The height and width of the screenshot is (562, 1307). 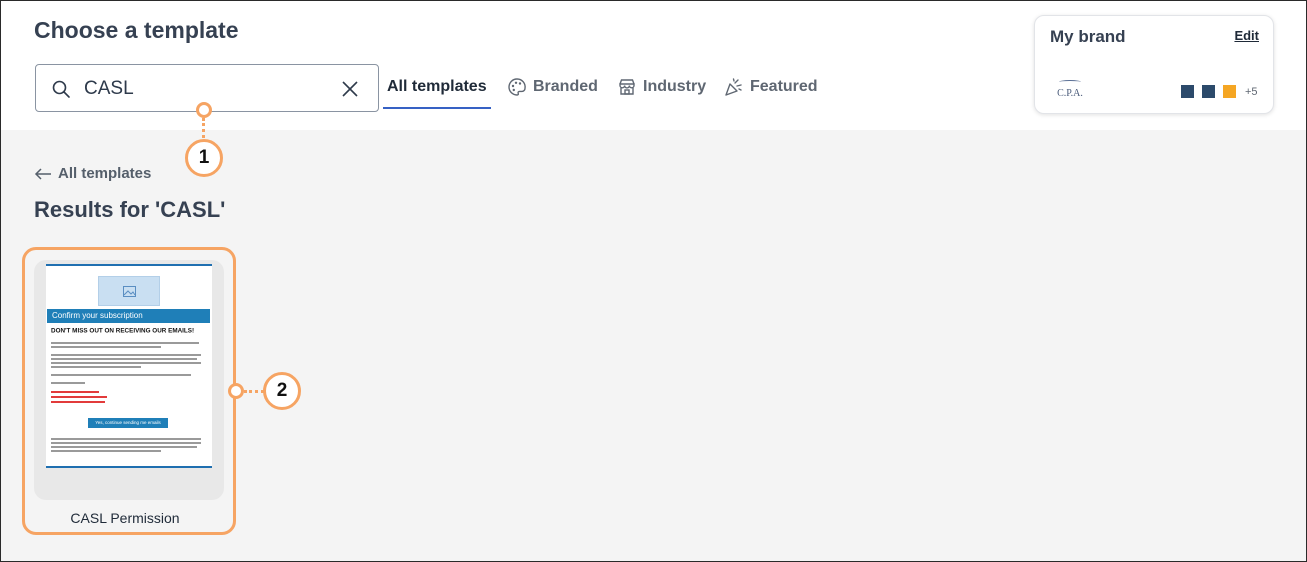 I want to click on search-field, so click(x=204, y=89).